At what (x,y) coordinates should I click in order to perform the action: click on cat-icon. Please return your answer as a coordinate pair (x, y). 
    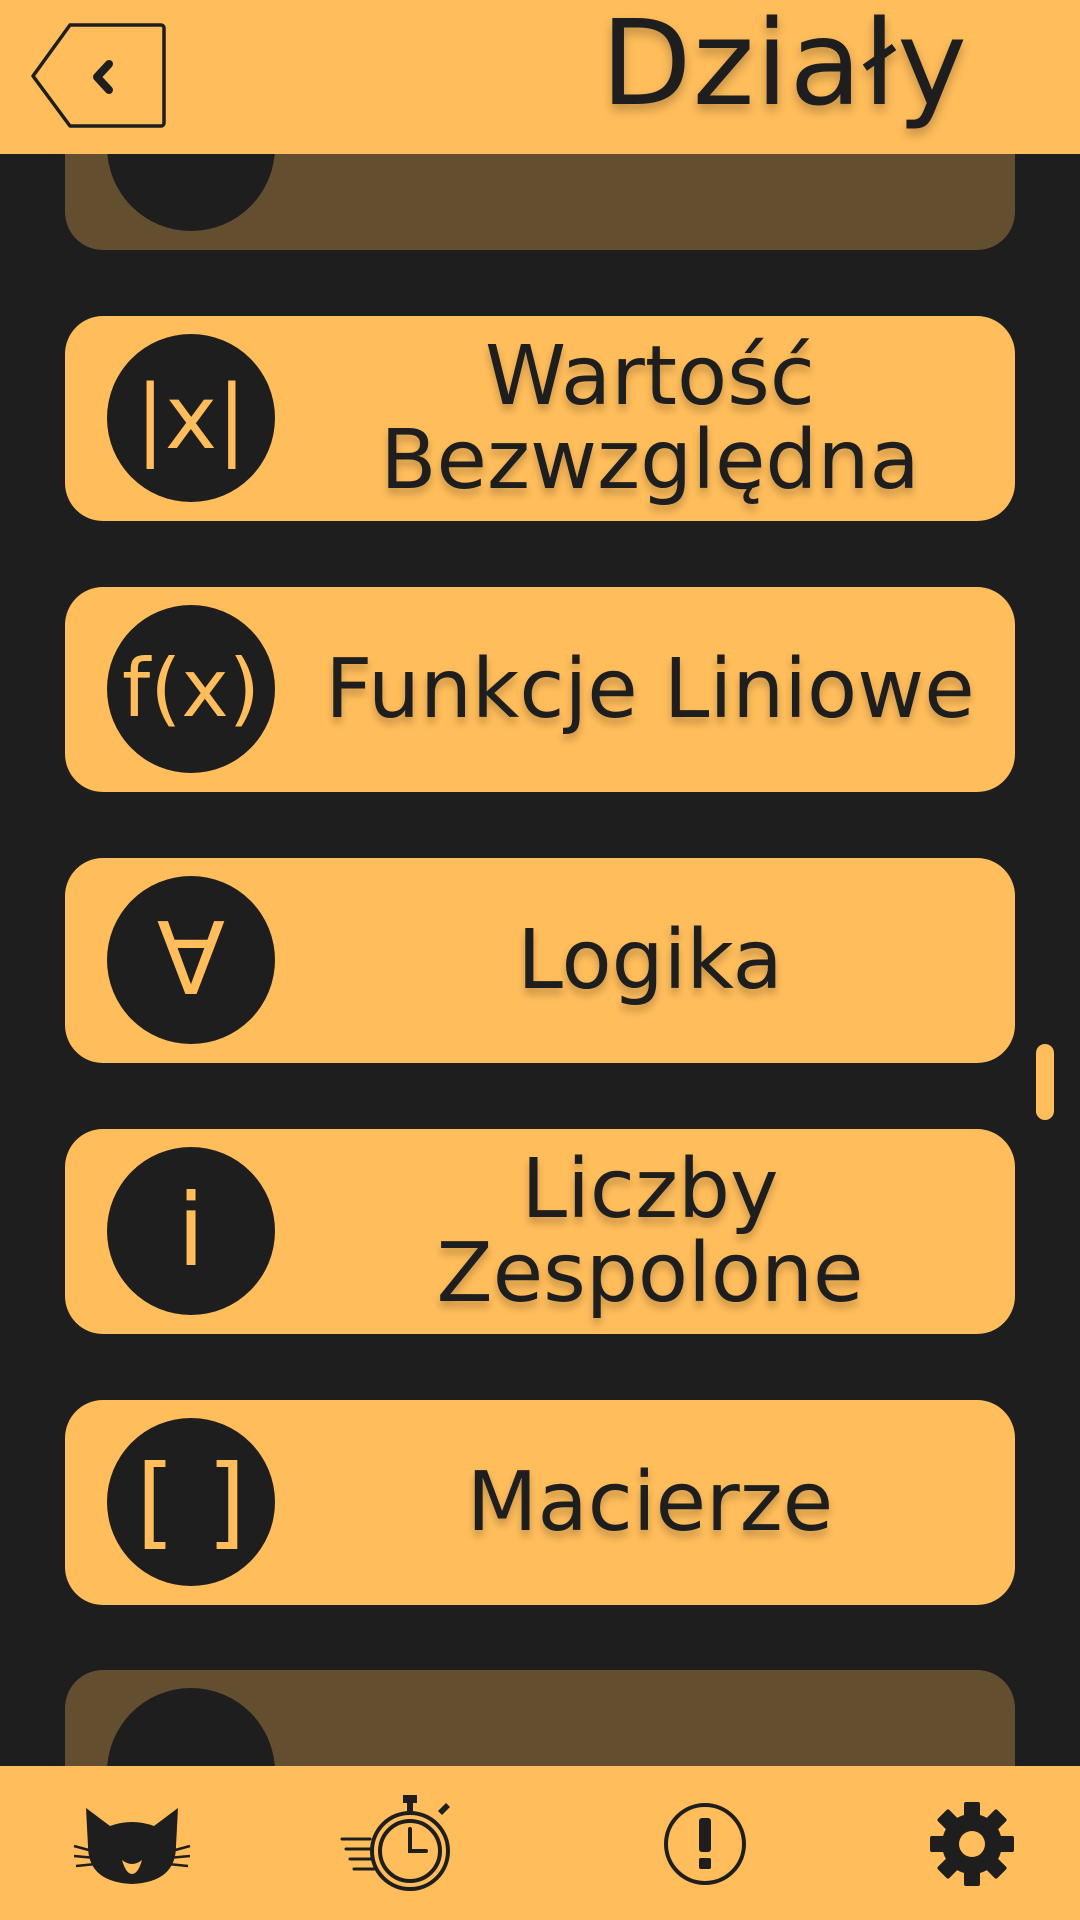
    Looking at the image, I should click on (132, 1846).